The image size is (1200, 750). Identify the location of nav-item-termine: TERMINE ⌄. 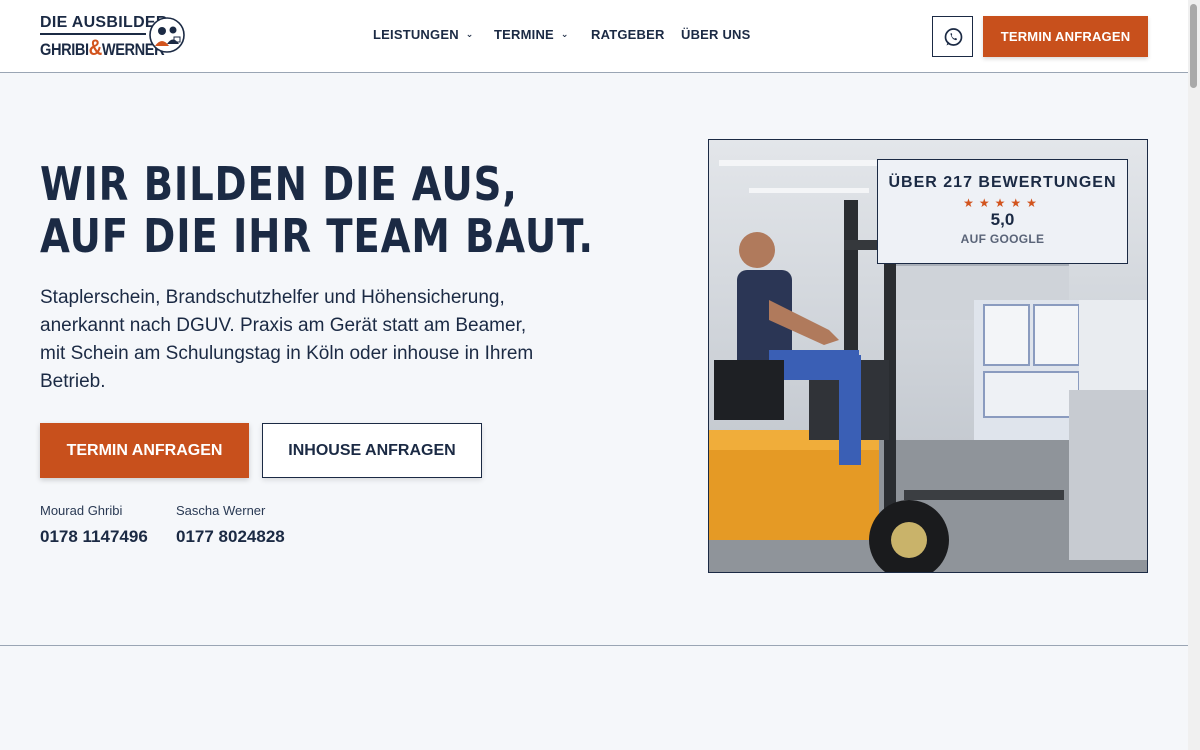
(531, 34).